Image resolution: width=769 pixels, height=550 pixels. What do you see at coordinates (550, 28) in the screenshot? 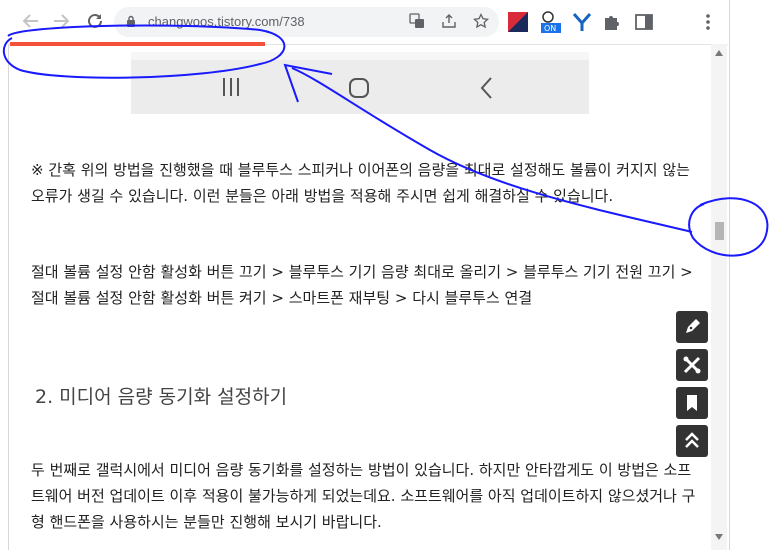
I see `svg-text: ON` at bounding box center [550, 28].